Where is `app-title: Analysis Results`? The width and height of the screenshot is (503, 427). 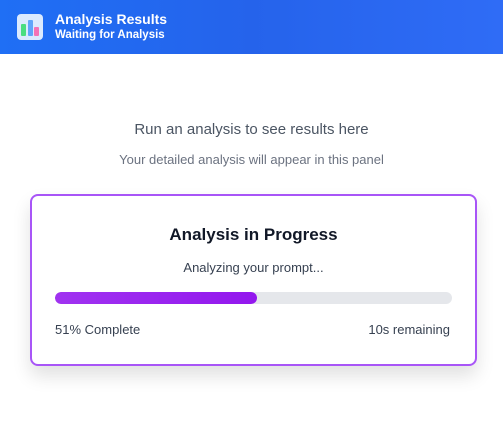 app-title: Analysis Results is located at coordinates (111, 19).